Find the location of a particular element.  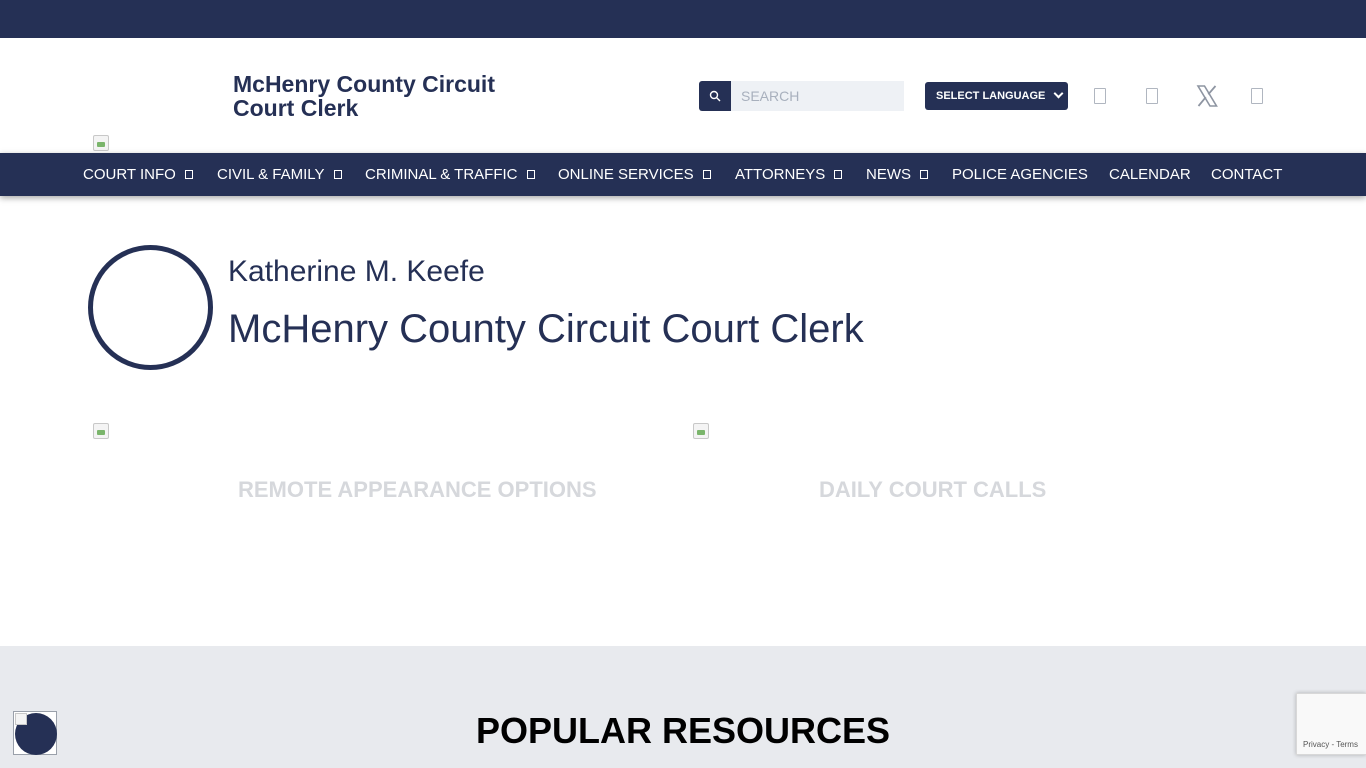

language-select-value: SELECT LANGUAGE is located at coordinates (991, 96).